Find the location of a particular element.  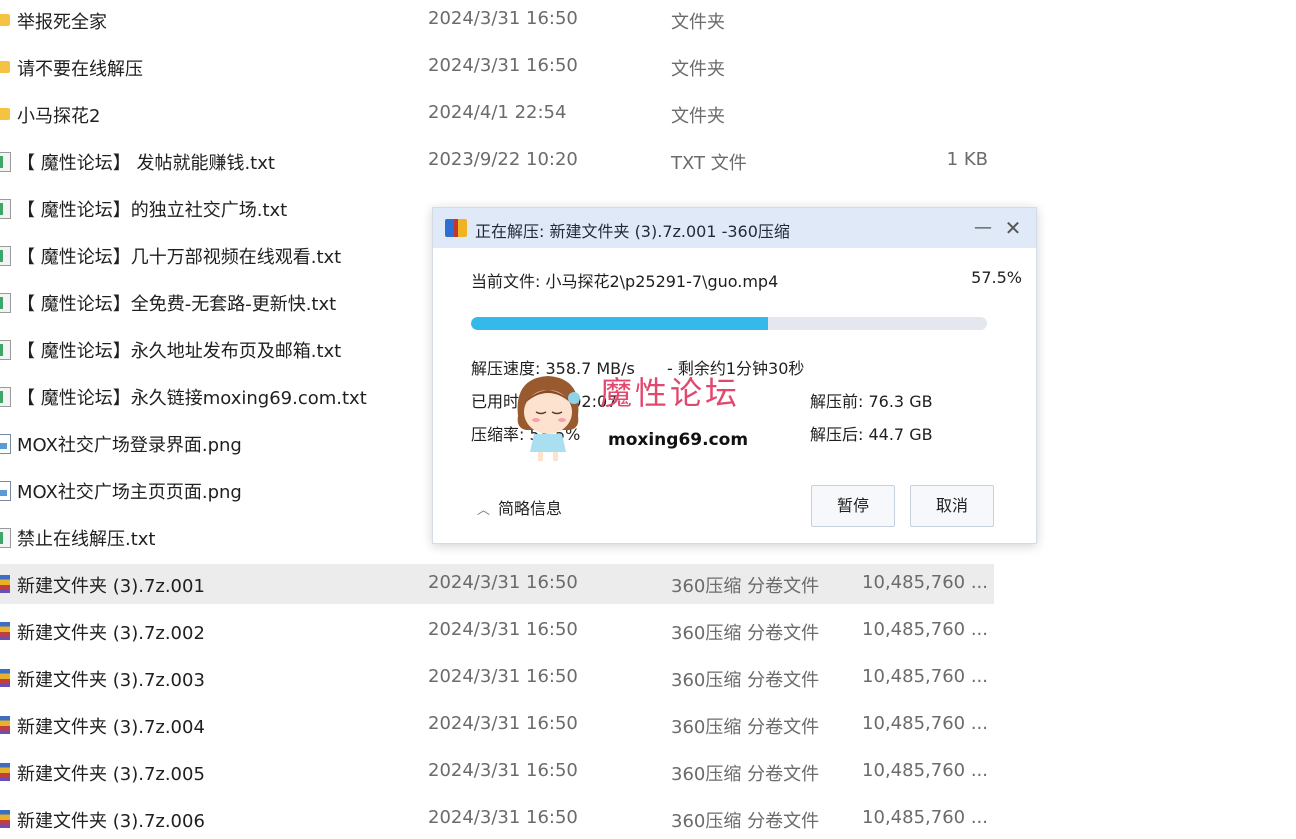

file-name: 新建文件夹 (3).7z.006 is located at coordinates (111, 821).